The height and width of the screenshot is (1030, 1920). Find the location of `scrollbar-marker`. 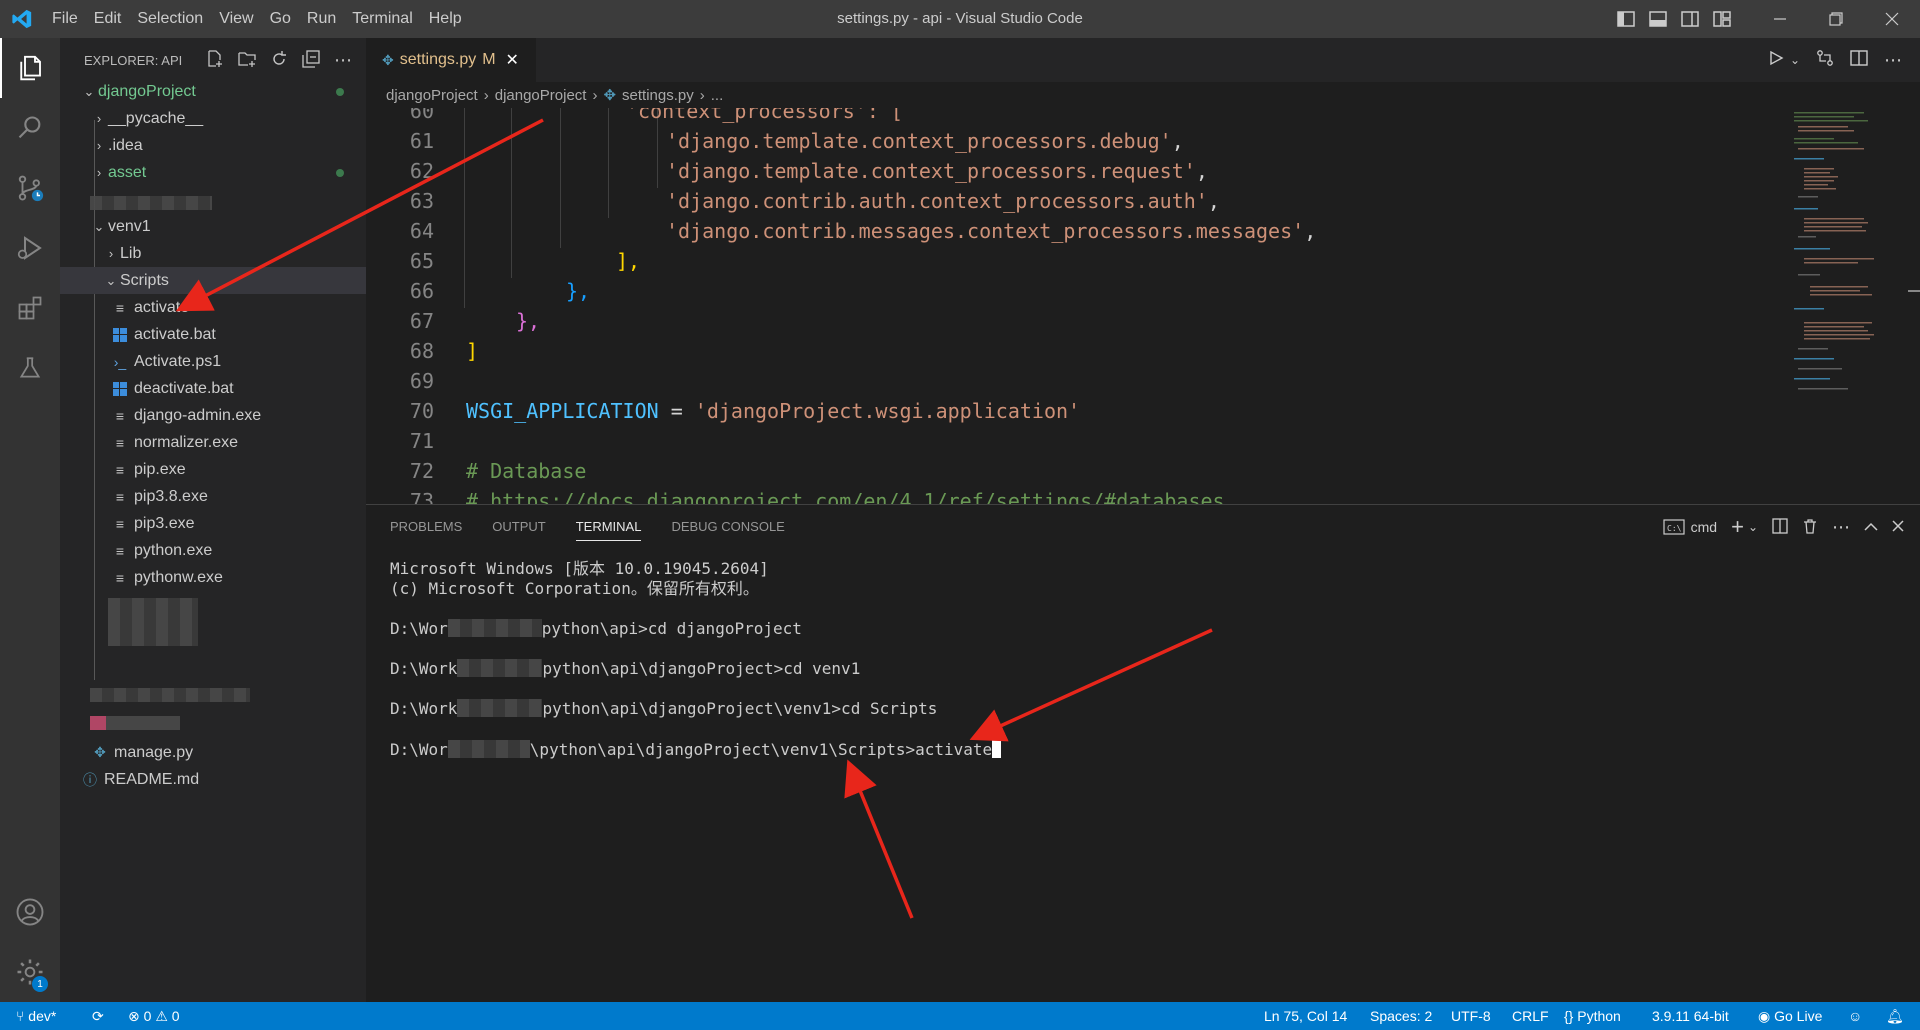

scrollbar-marker is located at coordinates (1914, 291).